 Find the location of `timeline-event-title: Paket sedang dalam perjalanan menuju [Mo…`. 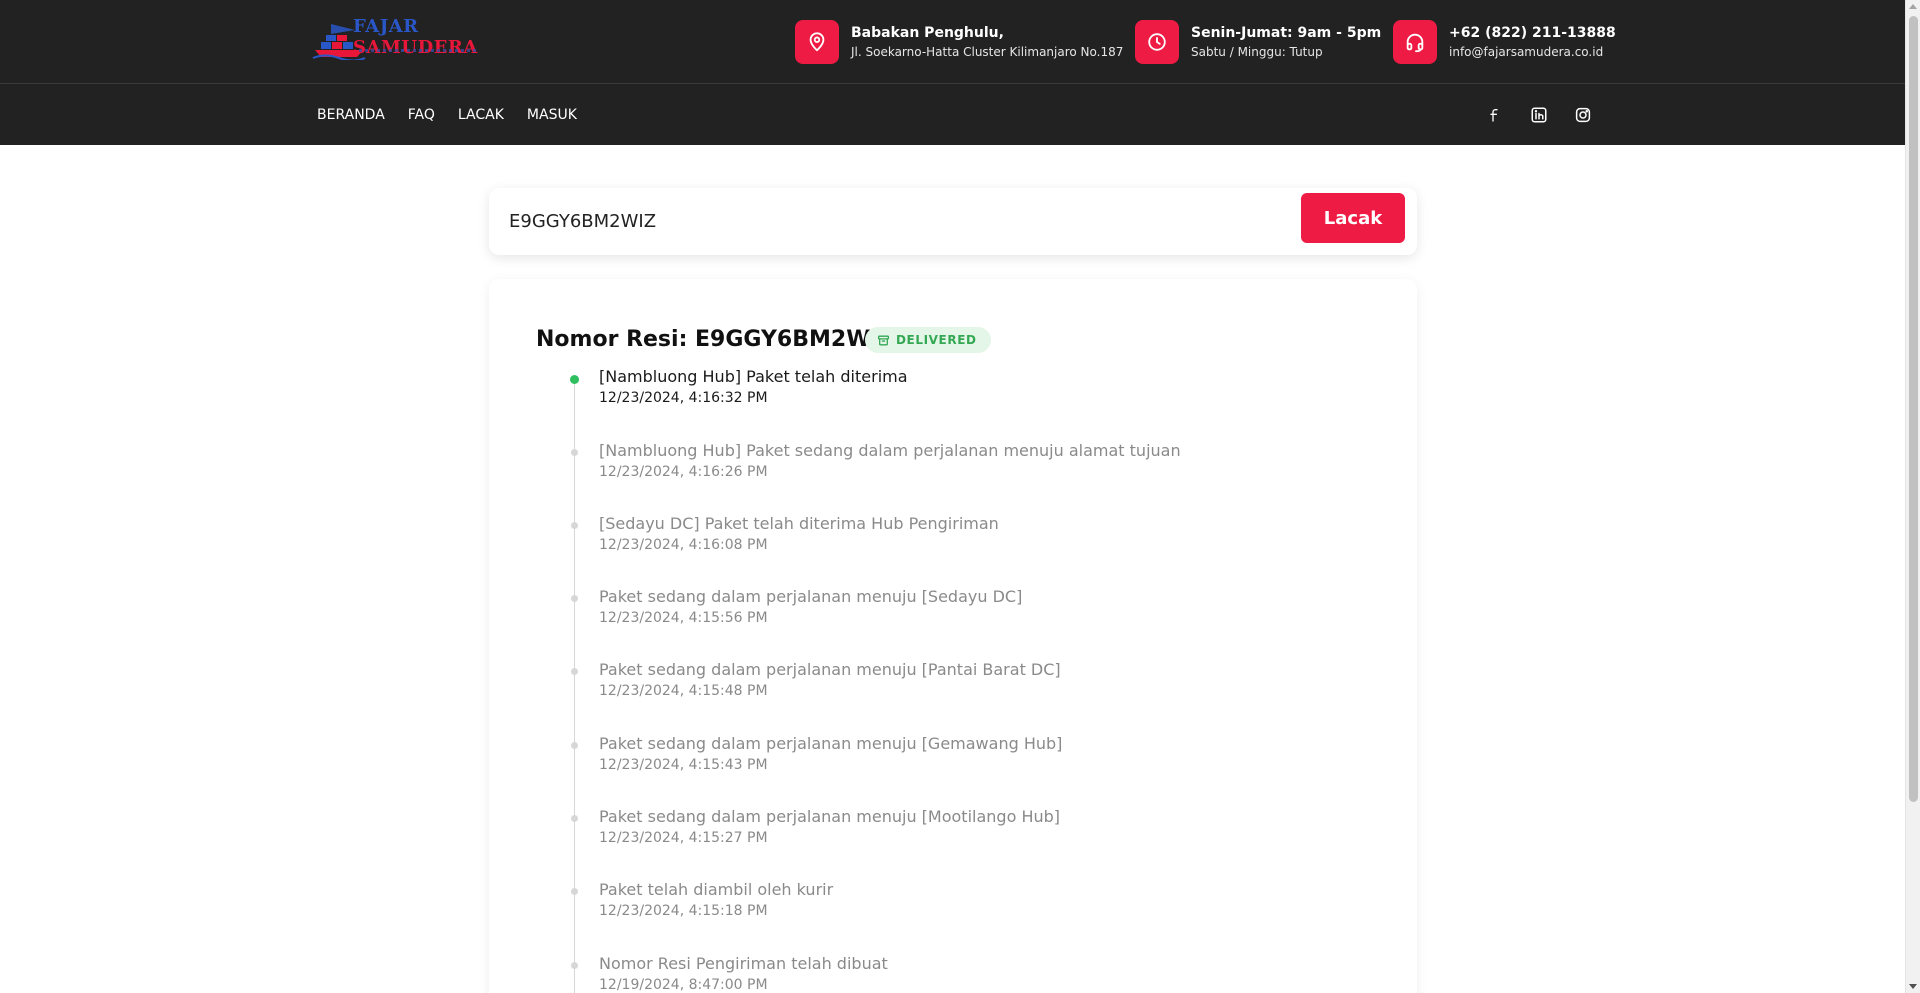

timeline-event-title: Paket sedang dalam perjalanan menuju [Mo… is located at coordinates (830, 816).